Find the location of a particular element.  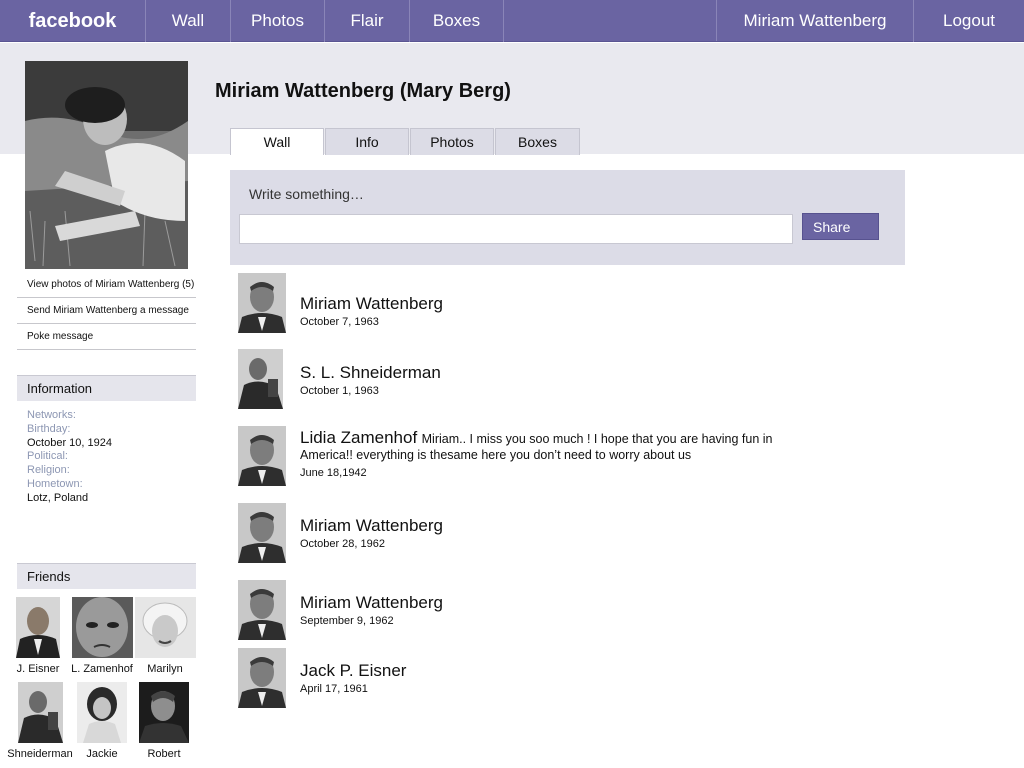

friend-name: Robert is located at coordinates (164, 754).